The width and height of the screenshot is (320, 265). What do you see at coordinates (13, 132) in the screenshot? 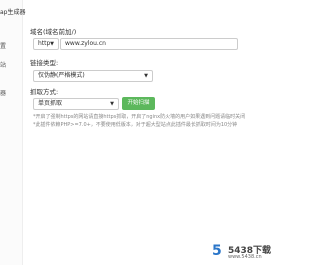
I see `sidebar: ap生成器 置 站 器` at bounding box center [13, 132].